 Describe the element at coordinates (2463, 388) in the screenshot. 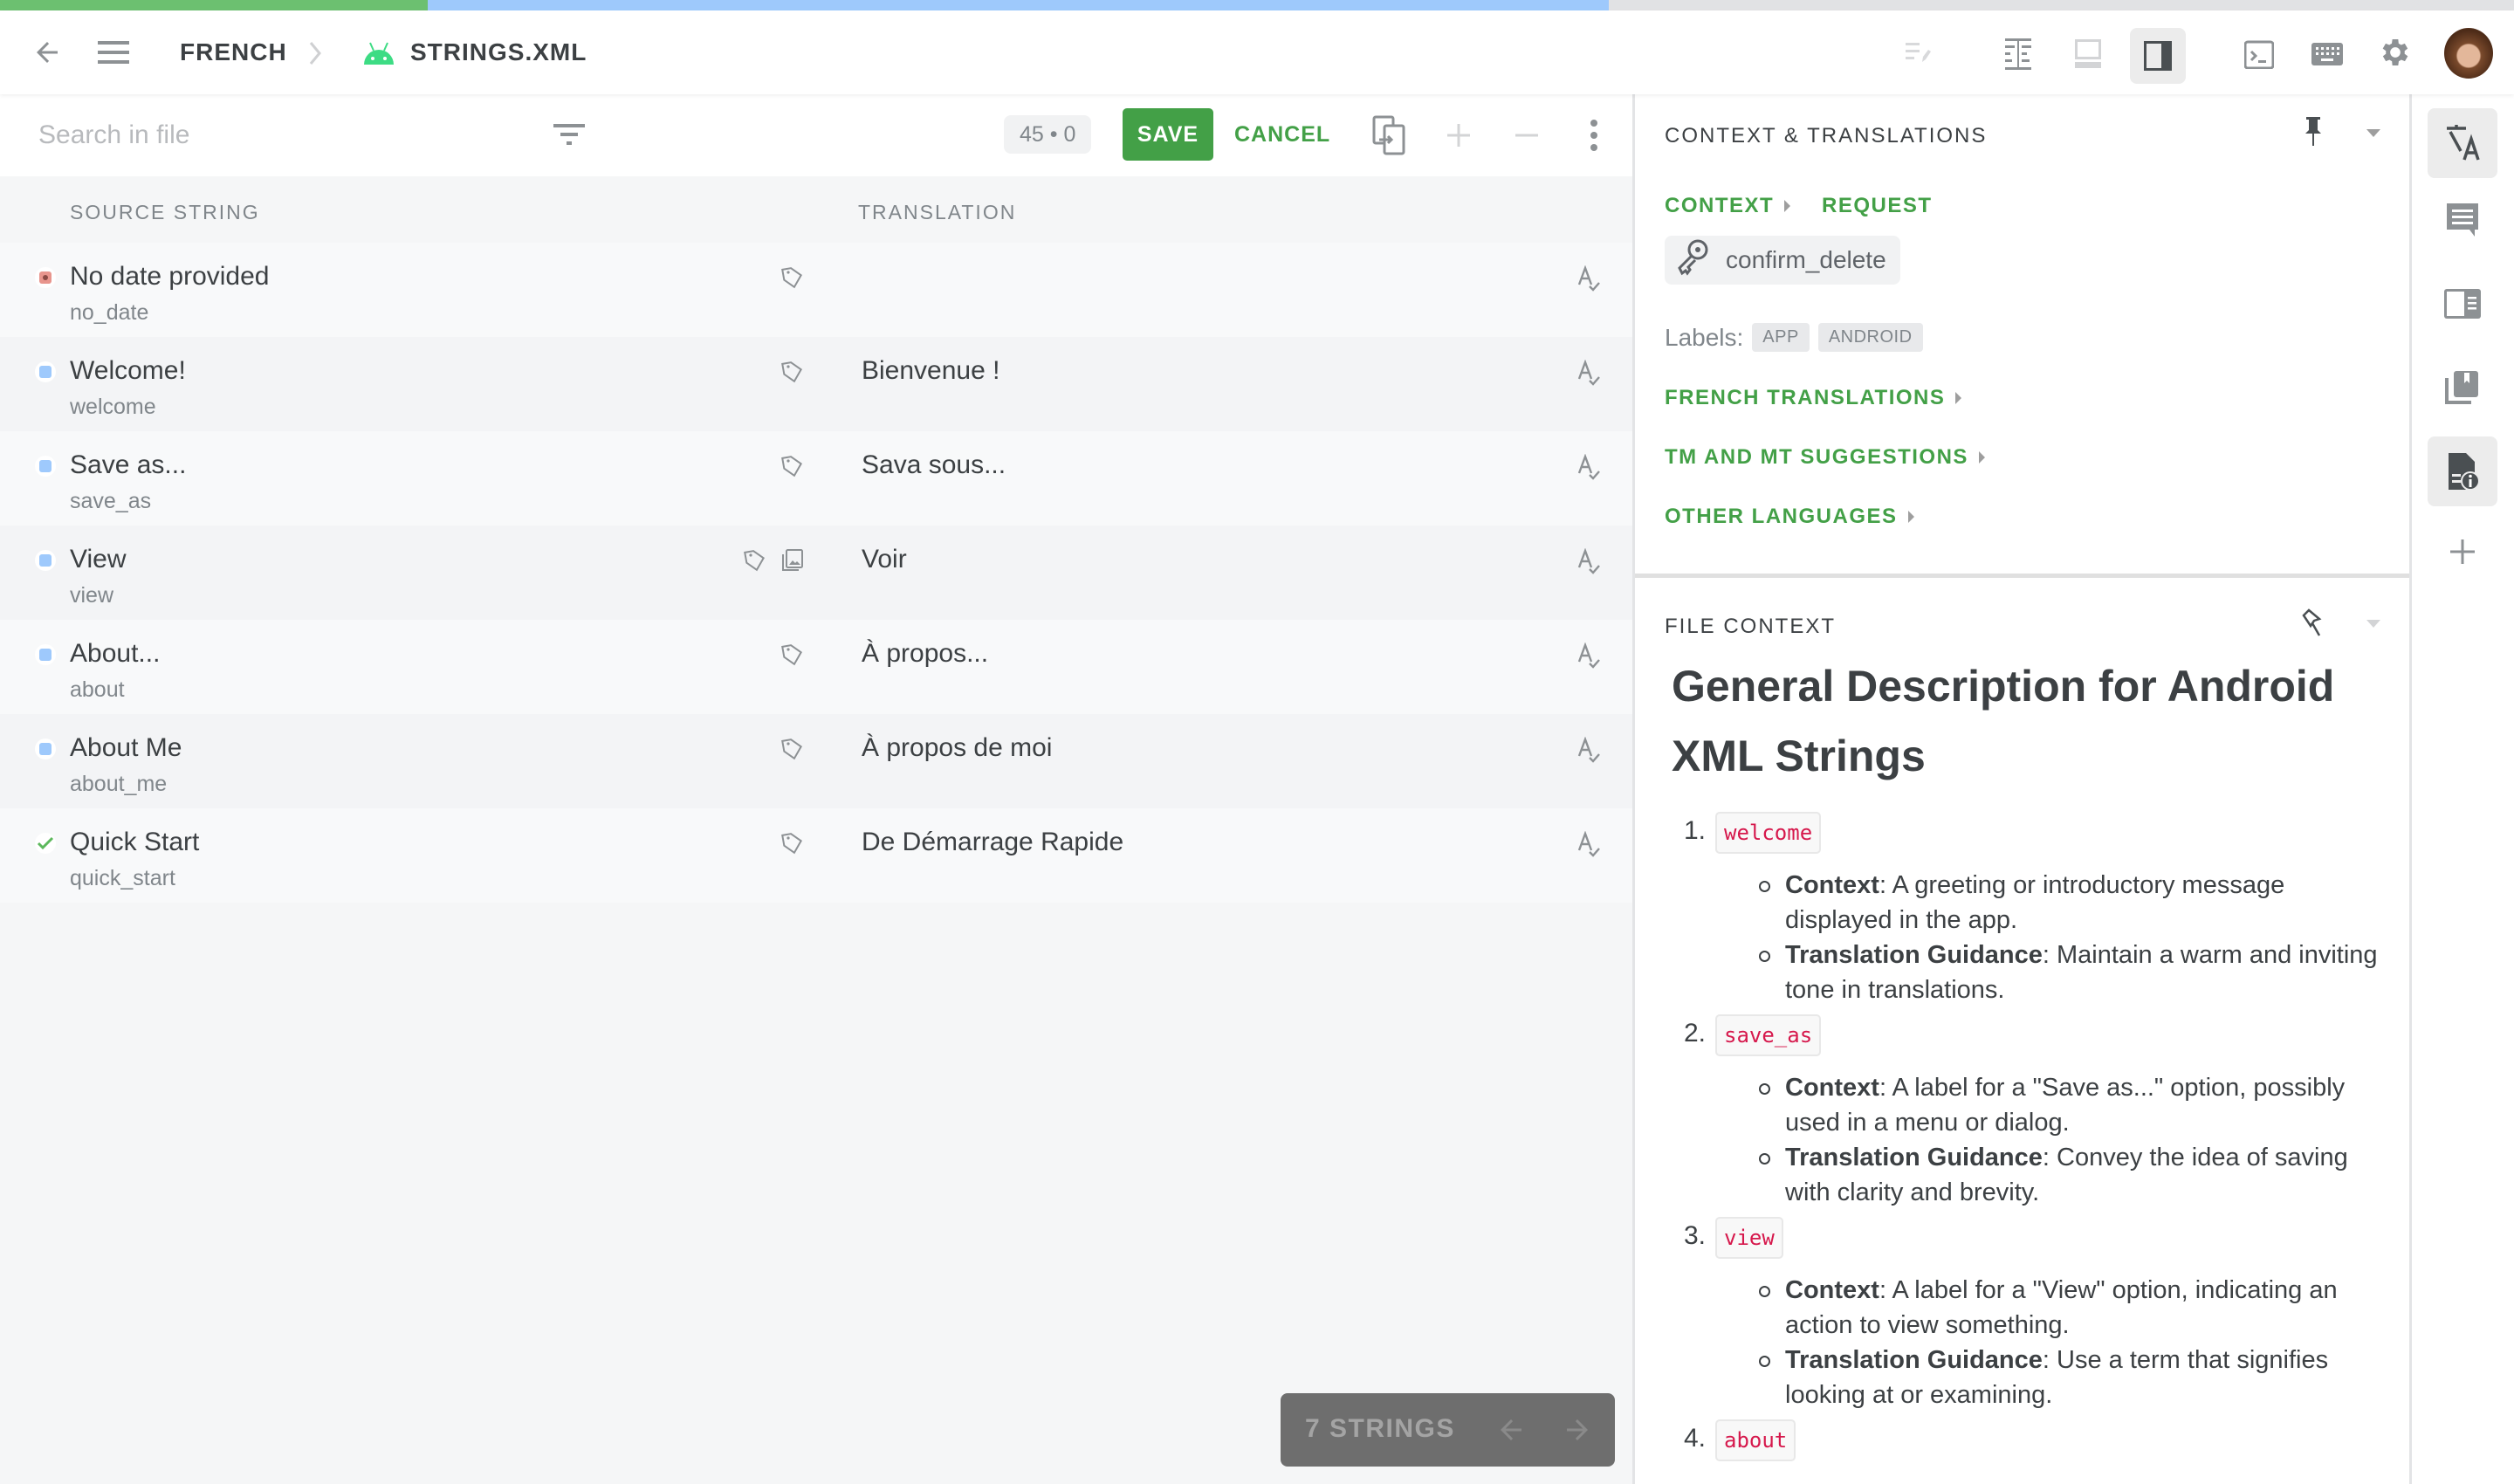

I see `translation-memory-icon` at that location.